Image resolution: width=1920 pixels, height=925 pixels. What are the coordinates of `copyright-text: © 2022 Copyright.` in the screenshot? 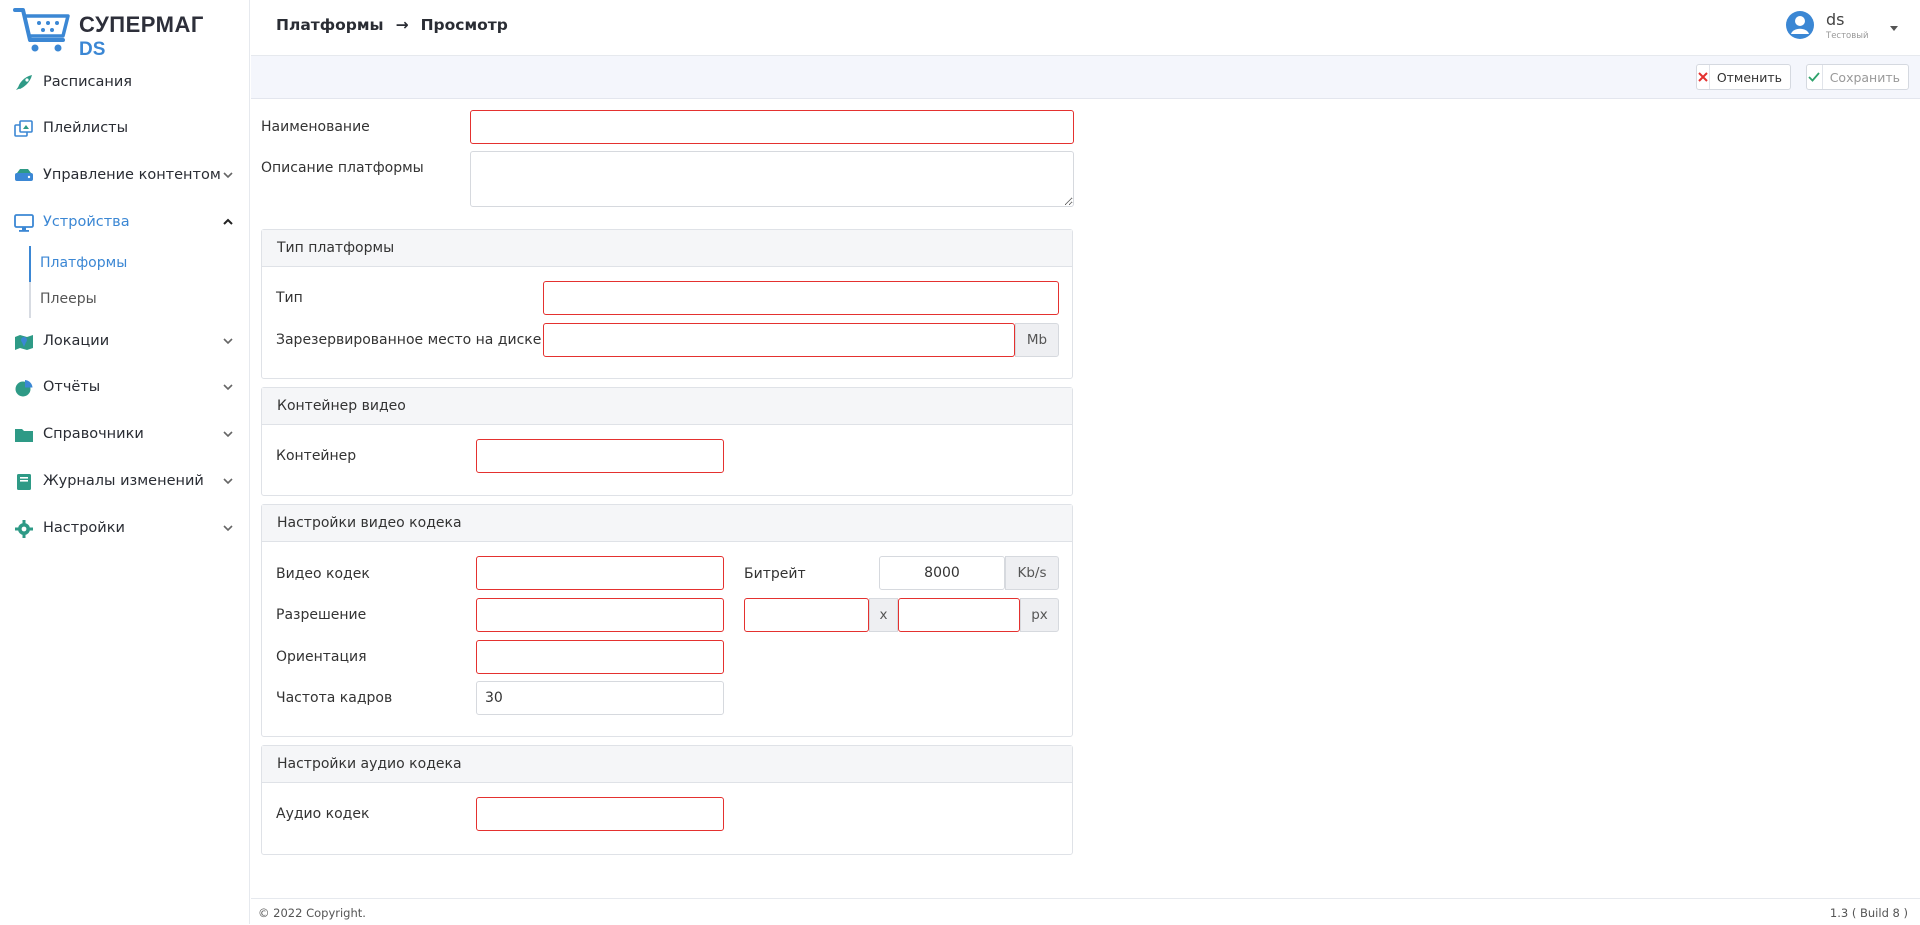 It's located at (312, 913).